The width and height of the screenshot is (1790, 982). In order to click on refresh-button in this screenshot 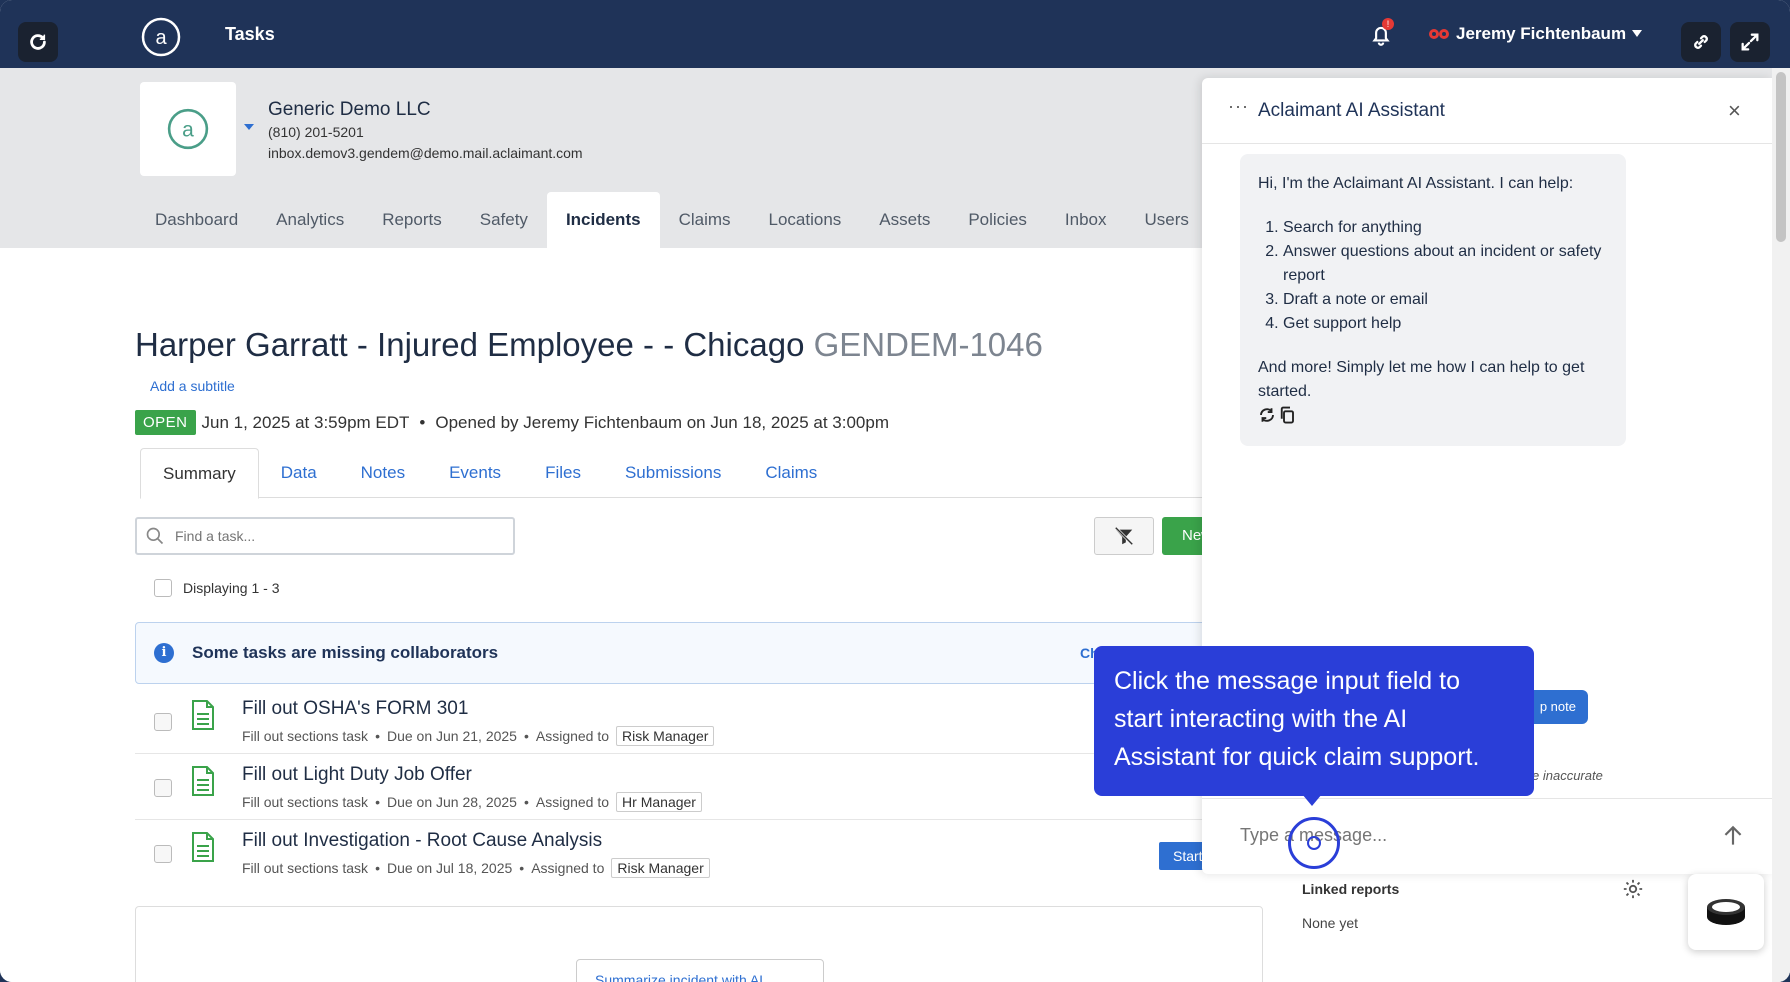, I will do `click(38, 42)`.